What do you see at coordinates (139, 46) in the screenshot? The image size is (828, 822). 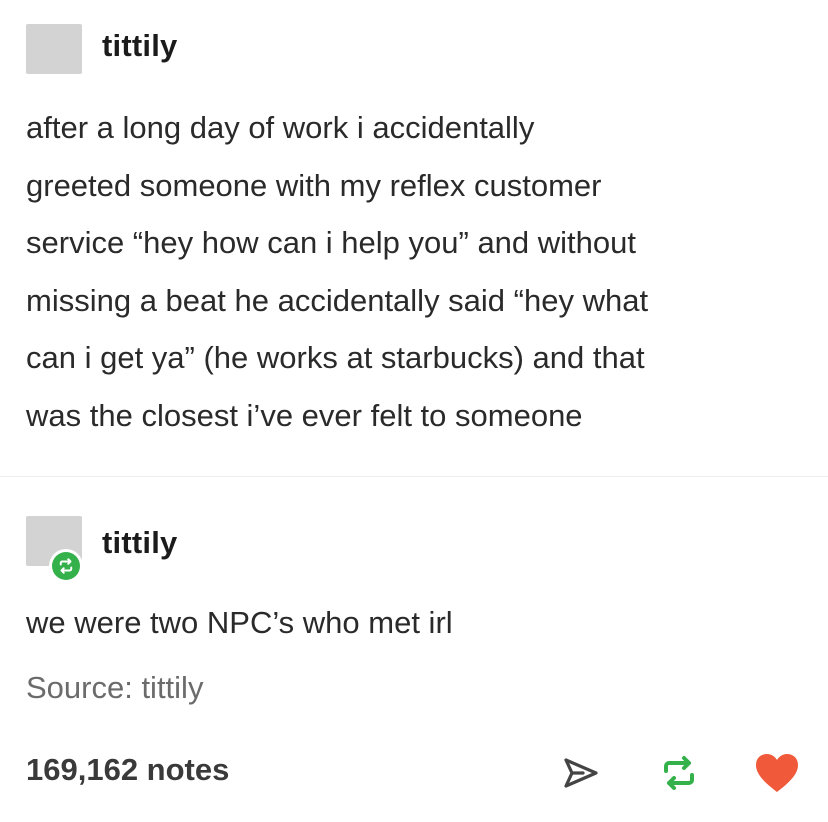 I see `original-post-username: tittily` at bounding box center [139, 46].